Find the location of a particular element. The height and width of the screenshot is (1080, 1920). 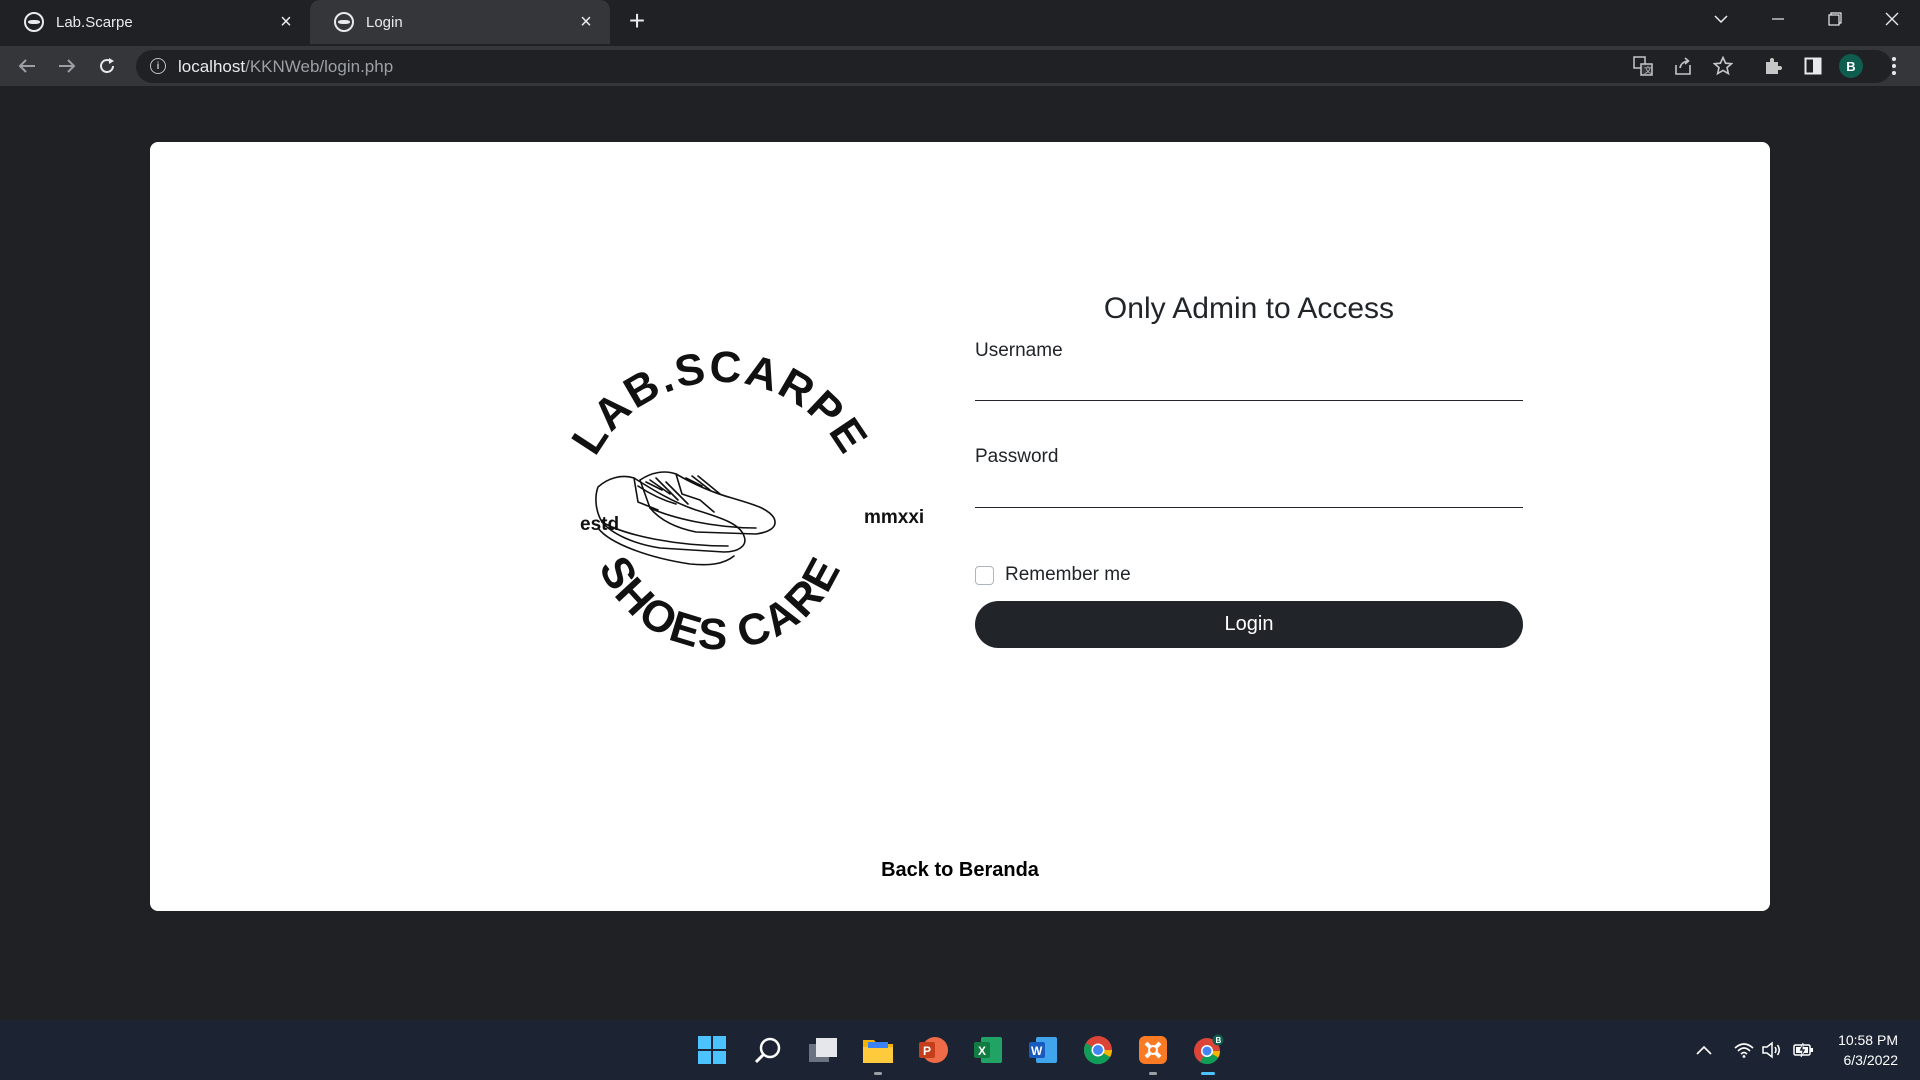

window-controls is located at coordinates (1806, 19).